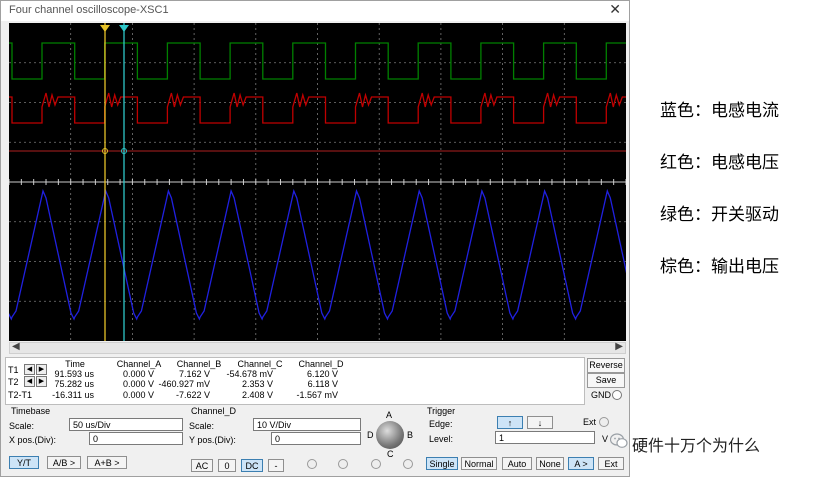 The image size is (839, 477). What do you see at coordinates (606, 380) in the screenshot?
I see `save-button: Save` at bounding box center [606, 380].